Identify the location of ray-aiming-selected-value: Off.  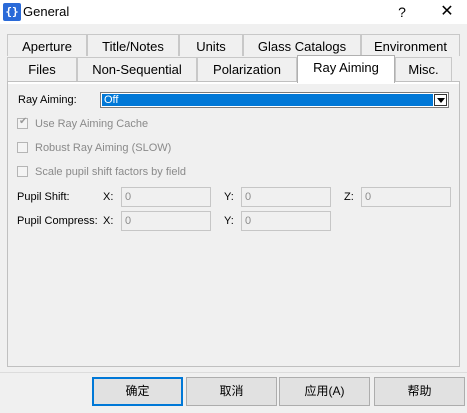
(267, 100).